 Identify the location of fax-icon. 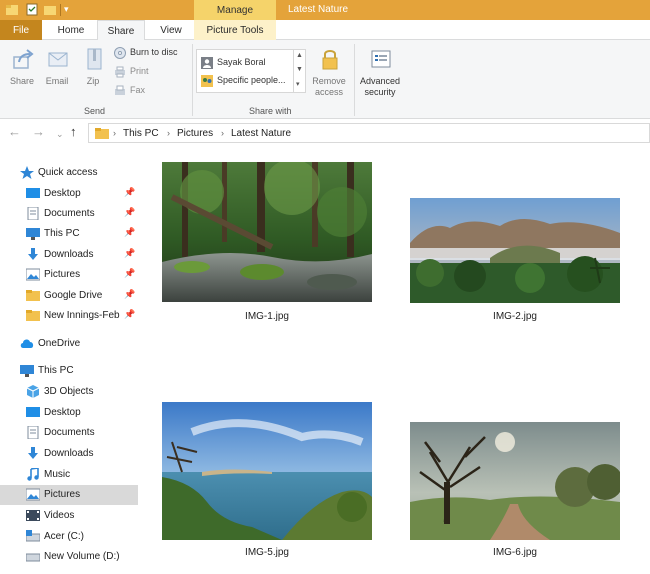
(120, 90).